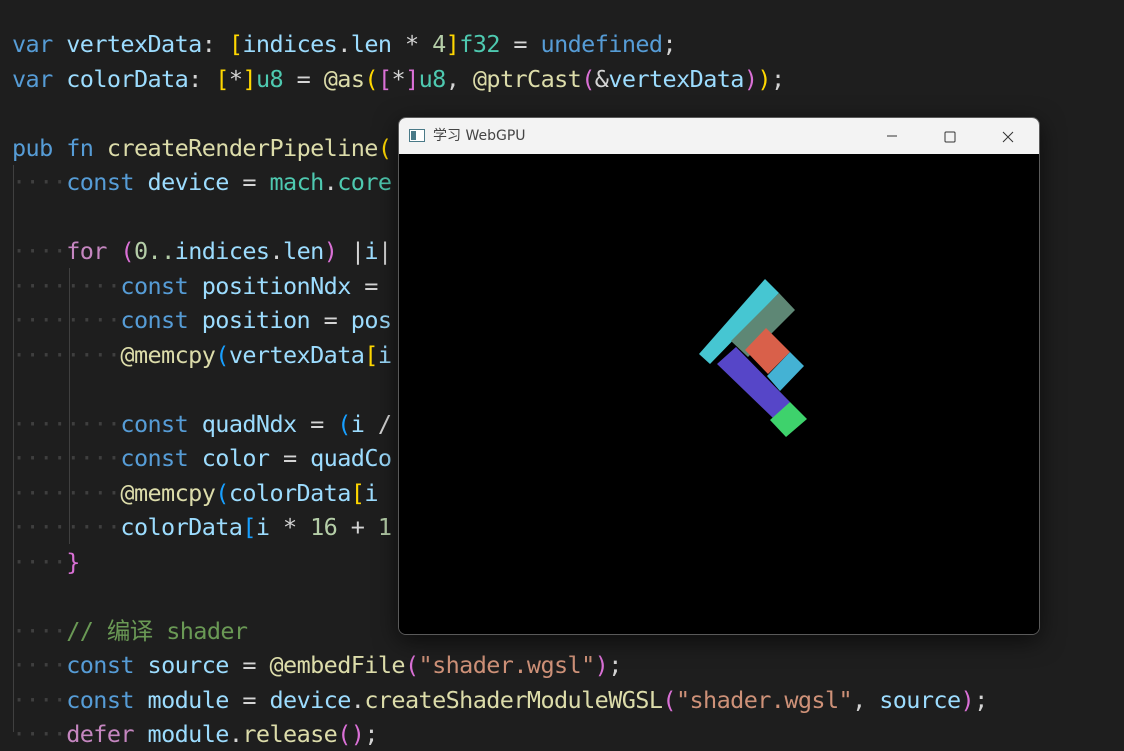 This screenshot has height=751, width=1124. Describe the element at coordinates (753, 358) in the screenshot. I see `rendered-quads` at that location.